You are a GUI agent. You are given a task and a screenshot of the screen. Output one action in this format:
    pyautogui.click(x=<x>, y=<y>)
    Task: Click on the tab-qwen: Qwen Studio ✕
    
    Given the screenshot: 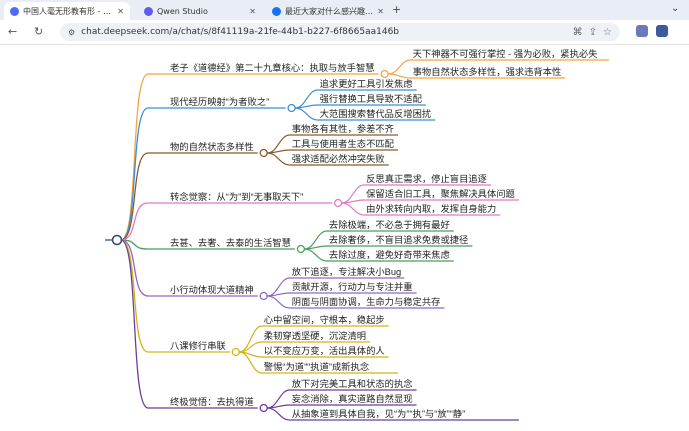 What is the action you would take?
    pyautogui.click(x=200, y=11)
    